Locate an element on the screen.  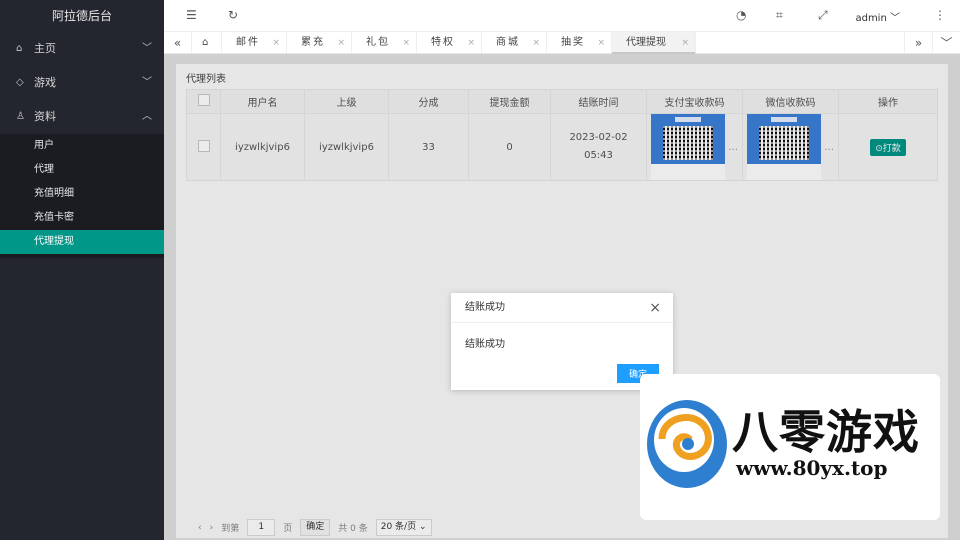
tab-home: ⌂ is located at coordinates (207, 42).